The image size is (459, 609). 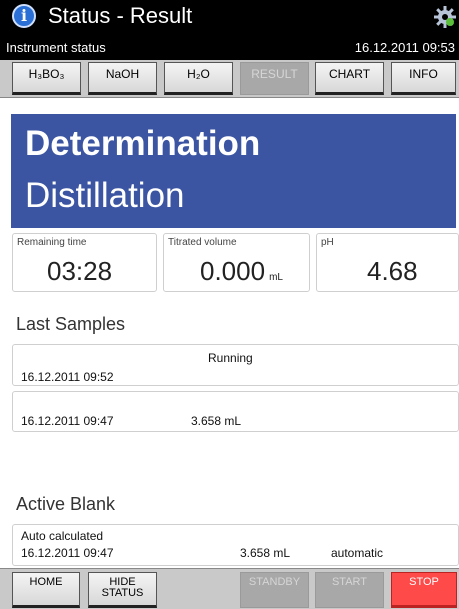 What do you see at coordinates (198, 78) in the screenshot?
I see `tab-h2o: H₂O` at bounding box center [198, 78].